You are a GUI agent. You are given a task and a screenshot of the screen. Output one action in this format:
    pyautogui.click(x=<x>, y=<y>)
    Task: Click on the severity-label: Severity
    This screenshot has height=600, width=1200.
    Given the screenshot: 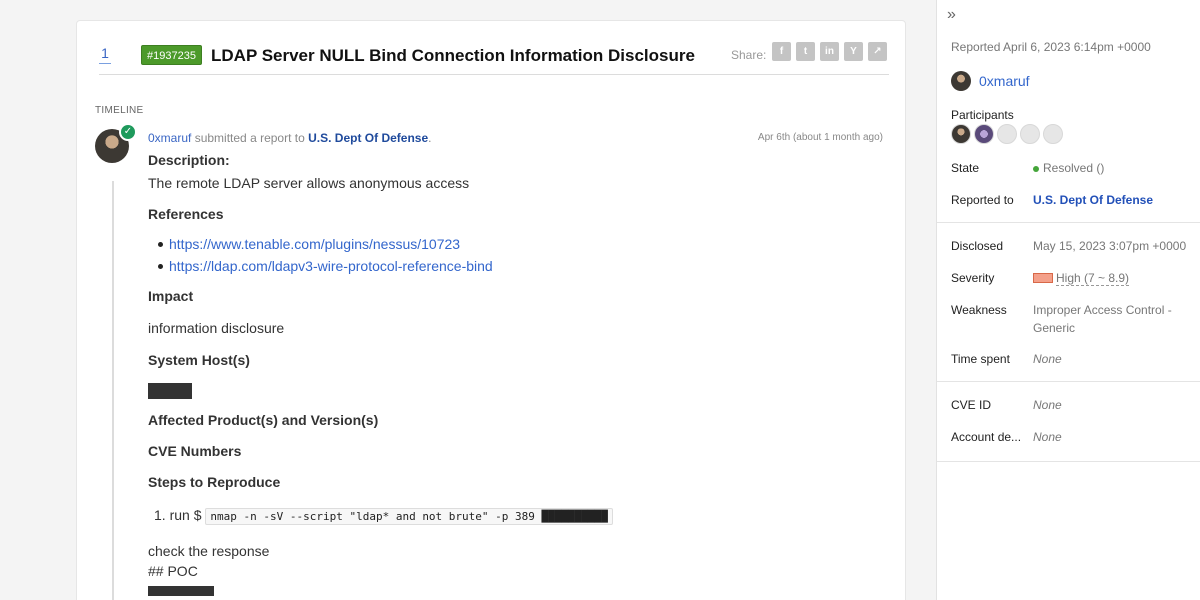 What is the action you would take?
    pyautogui.click(x=973, y=278)
    